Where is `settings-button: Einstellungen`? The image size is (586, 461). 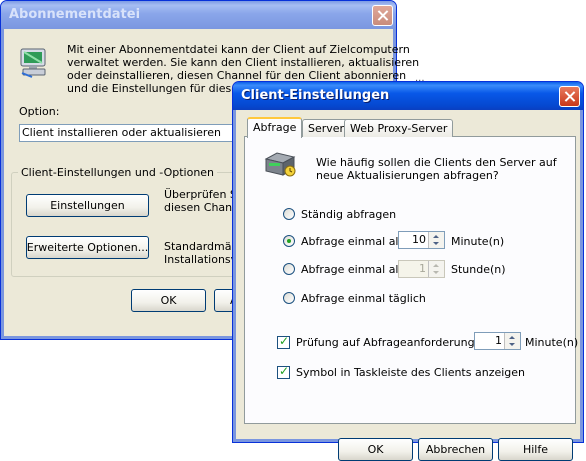 settings-button: Einstellungen is located at coordinates (87, 205).